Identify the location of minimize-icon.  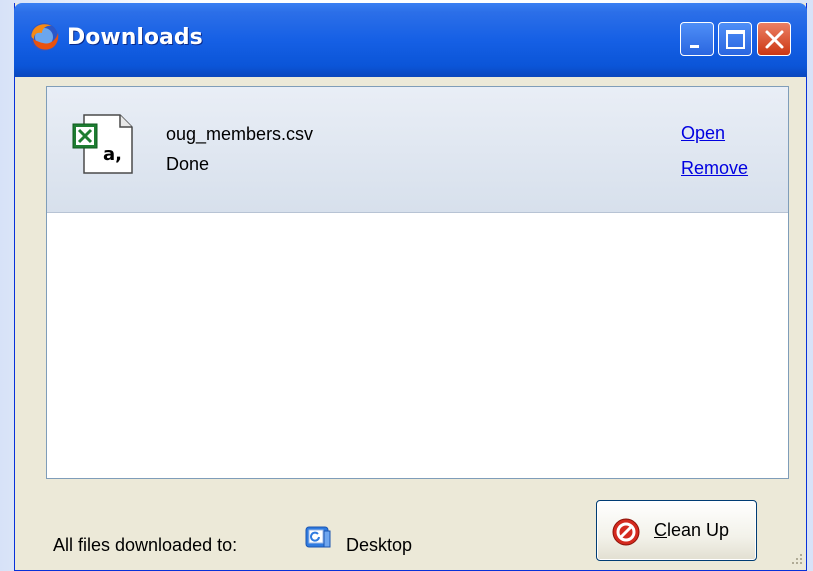
(694, 46).